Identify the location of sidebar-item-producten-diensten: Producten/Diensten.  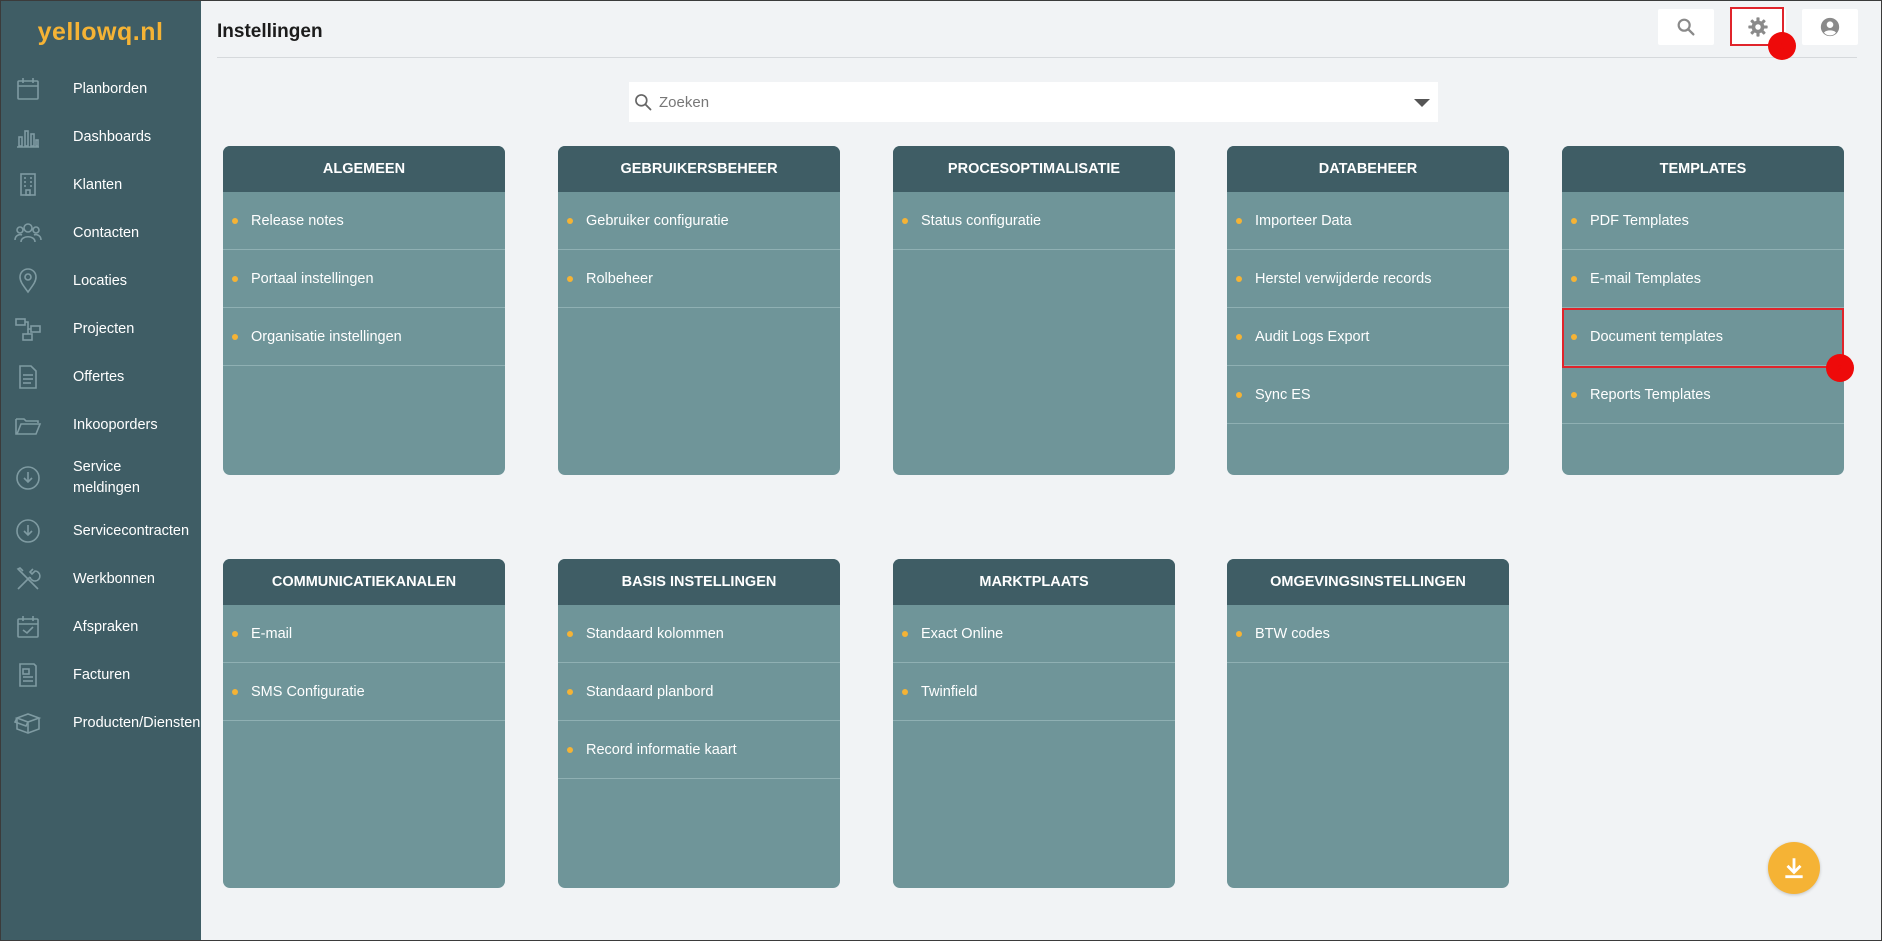
(100, 723).